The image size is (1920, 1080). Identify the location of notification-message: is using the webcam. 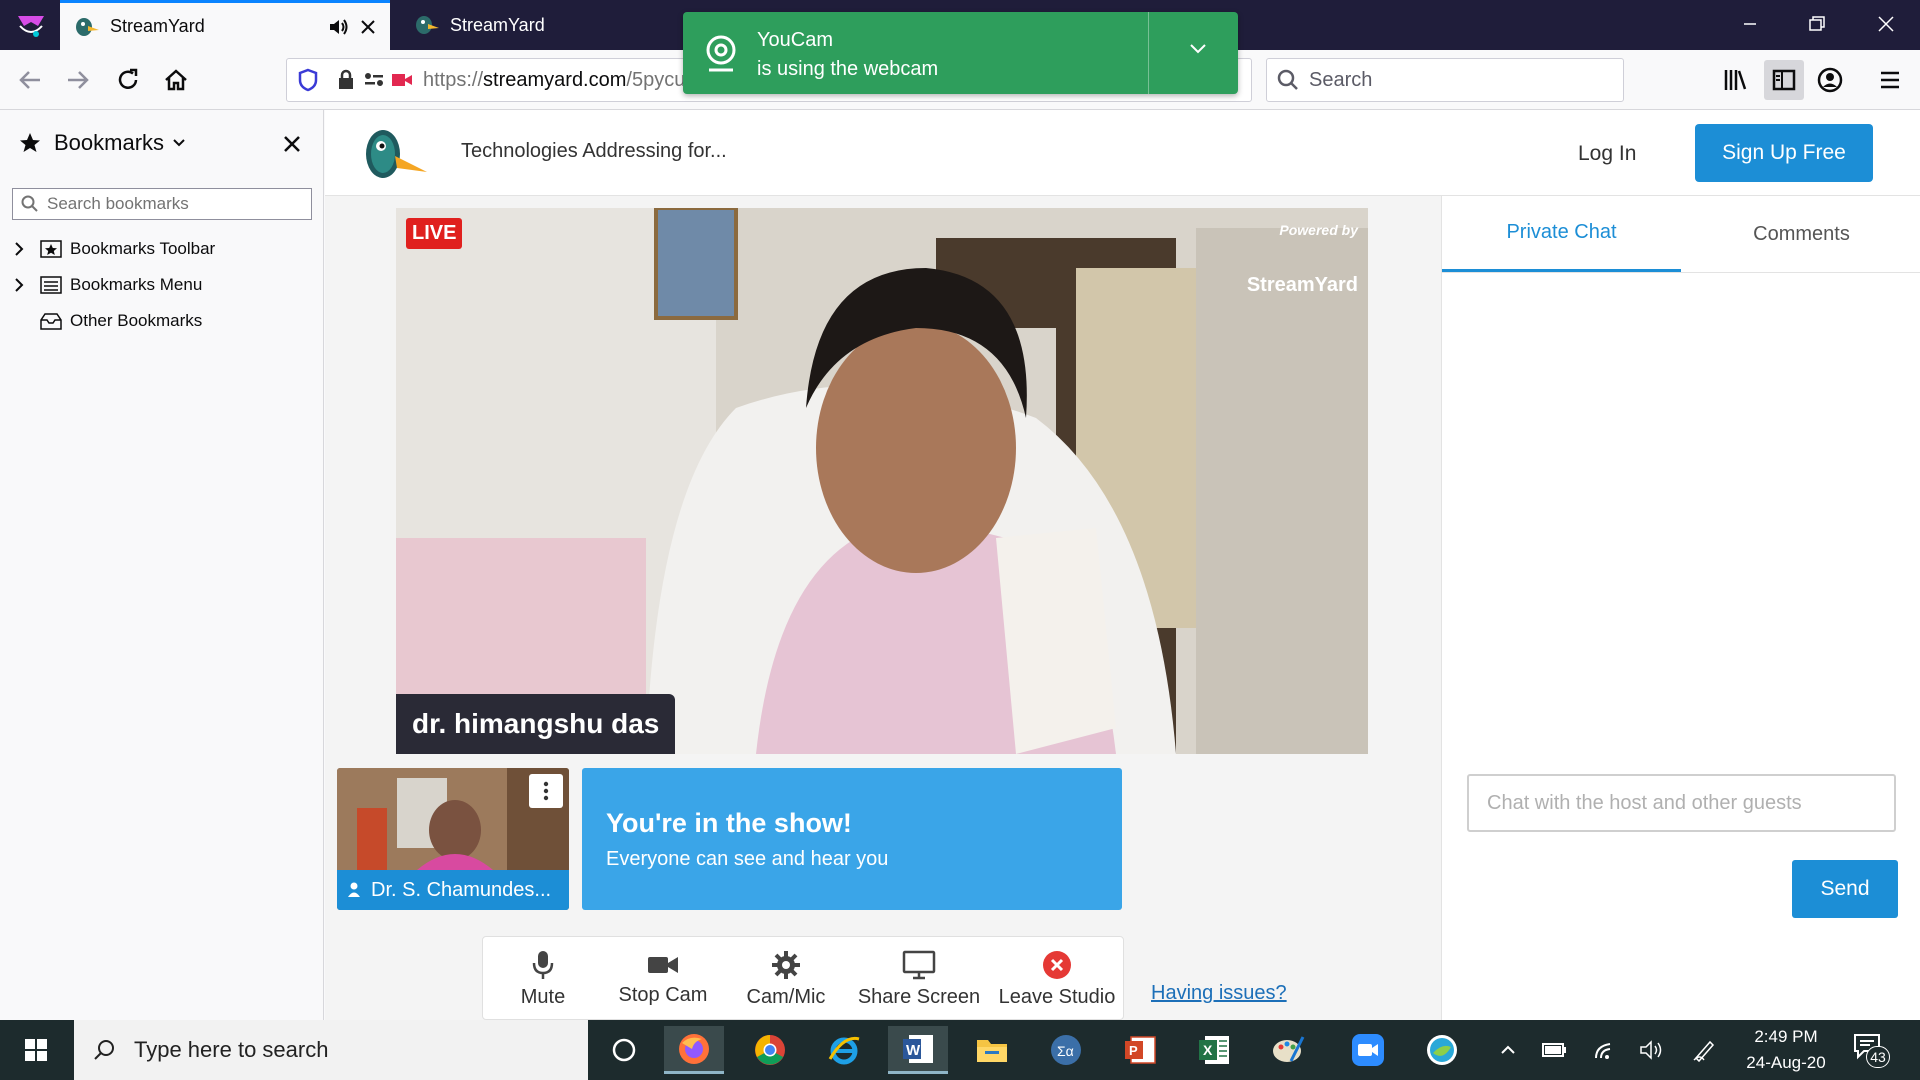
(848, 69).